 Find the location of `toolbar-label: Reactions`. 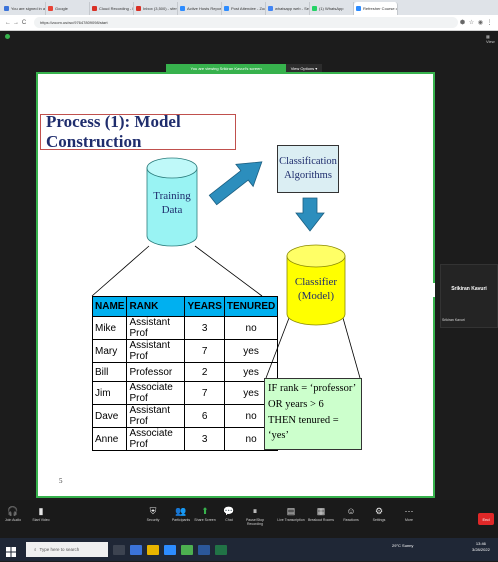

toolbar-label: Reactions is located at coordinates (351, 520).